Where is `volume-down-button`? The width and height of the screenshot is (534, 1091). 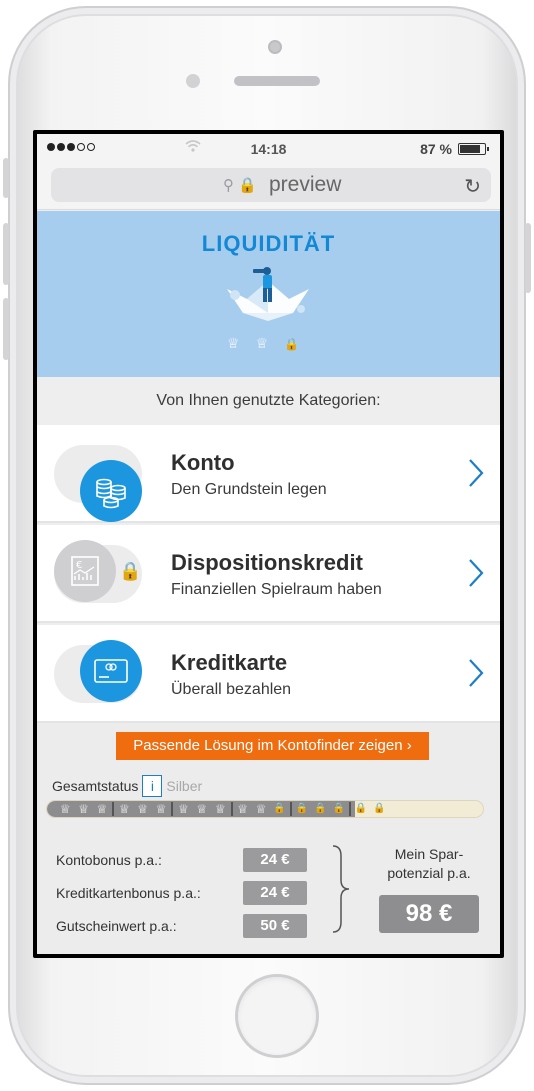 volume-down-button is located at coordinates (6, 329).